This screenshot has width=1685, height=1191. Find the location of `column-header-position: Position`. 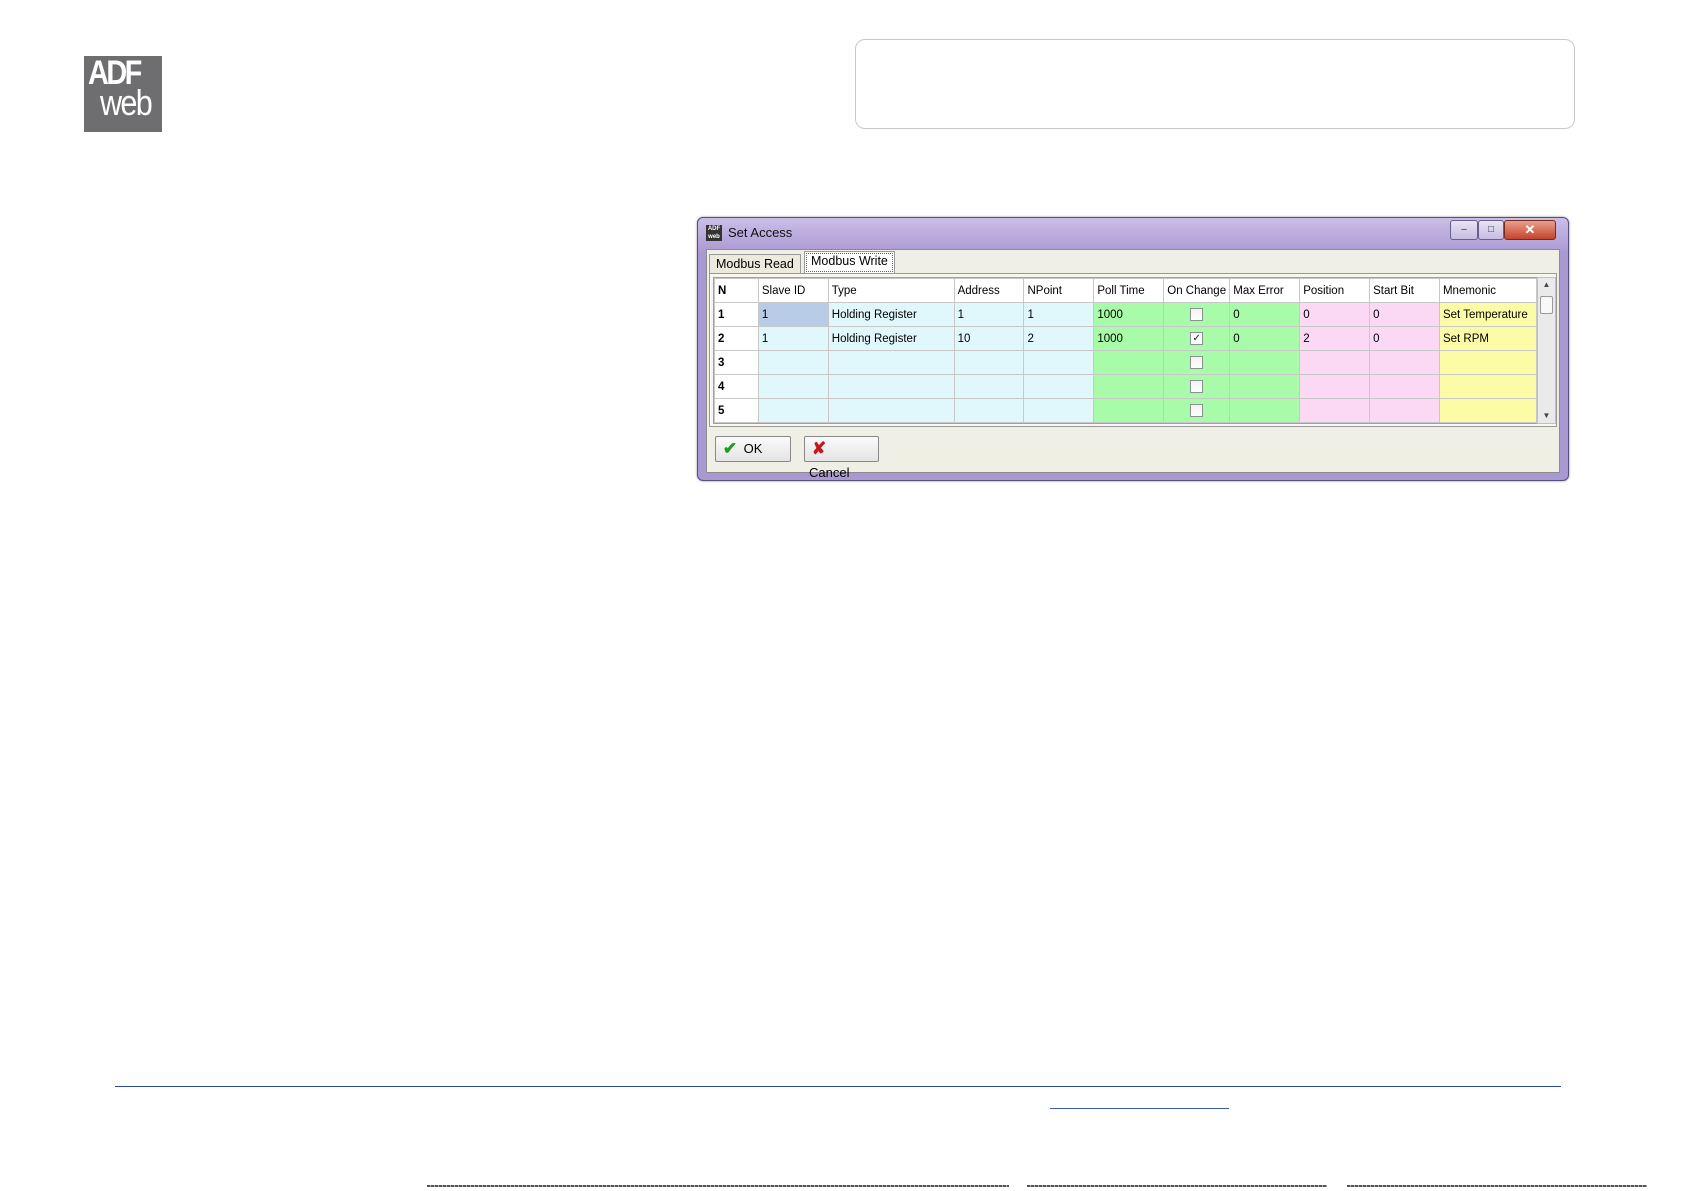

column-header-position: Position is located at coordinates (1335, 290).